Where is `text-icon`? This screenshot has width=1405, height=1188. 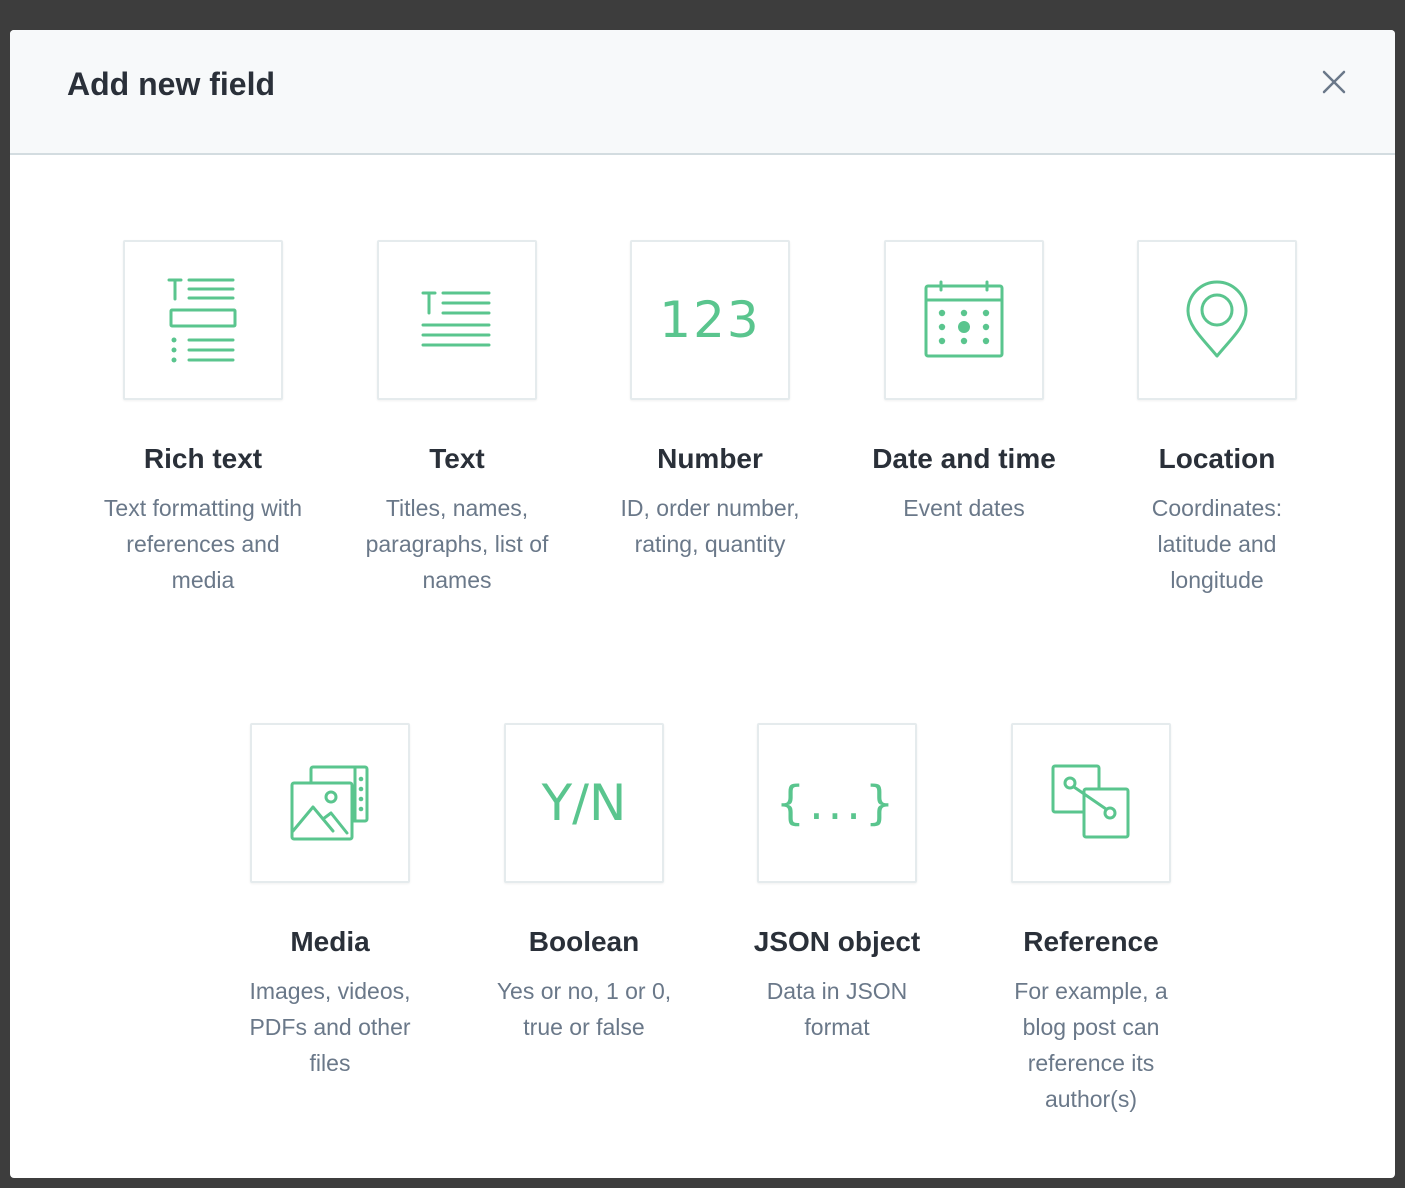 text-icon is located at coordinates (456, 319).